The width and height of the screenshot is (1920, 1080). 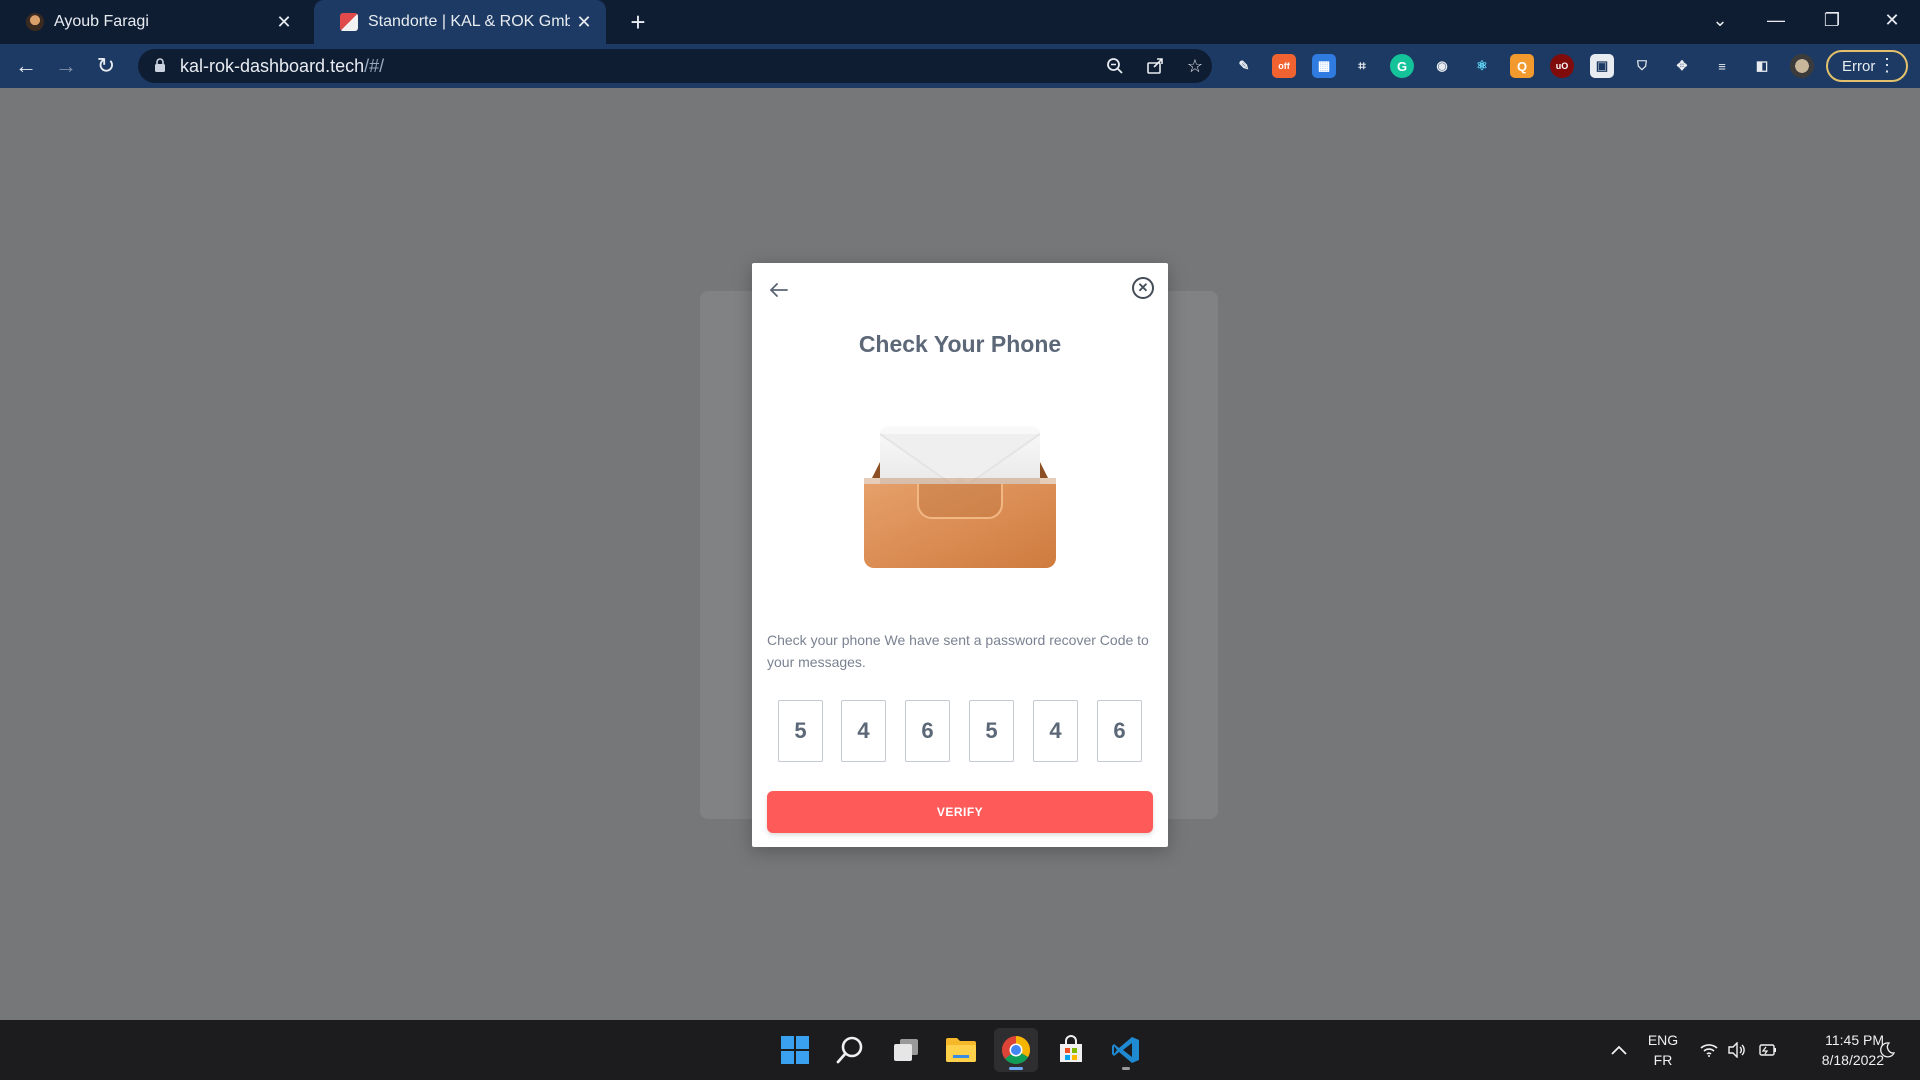 What do you see at coordinates (1887, 1050) in the screenshot?
I see `focus-moon-icon` at bounding box center [1887, 1050].